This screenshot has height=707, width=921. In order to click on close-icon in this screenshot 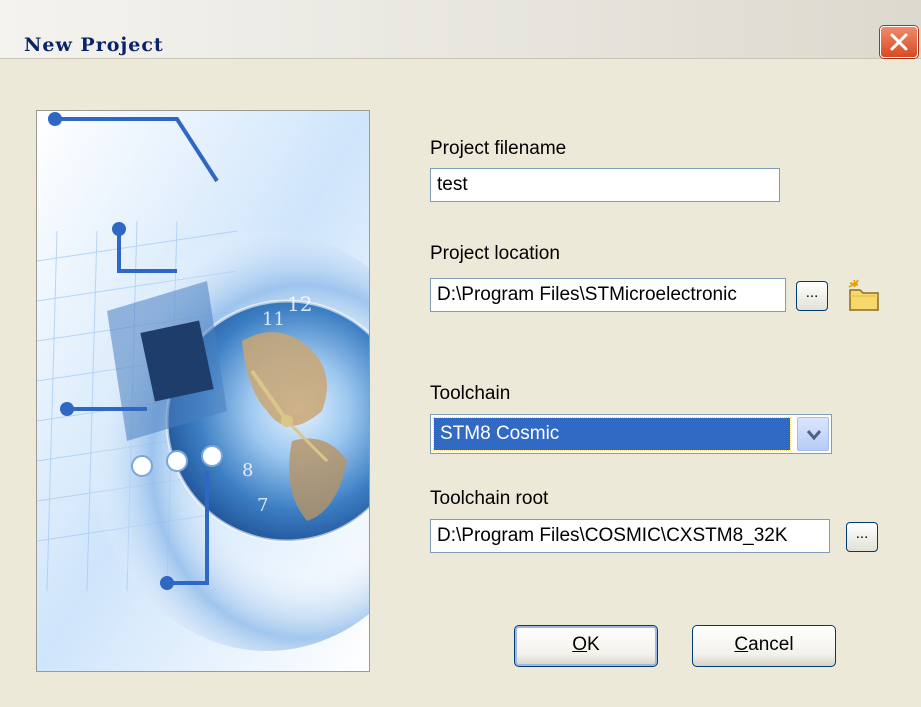, I will do `click(899, 42)`.